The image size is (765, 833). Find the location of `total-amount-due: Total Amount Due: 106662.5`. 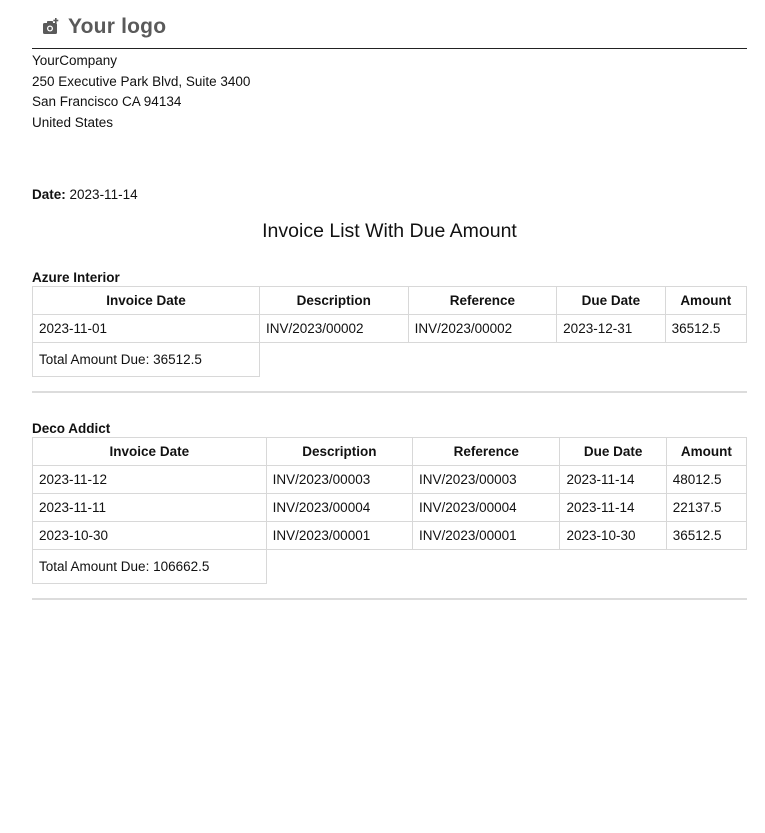

total-amount-due: Total Amount Due: 106662.5 is located at coordinates (149, 566).